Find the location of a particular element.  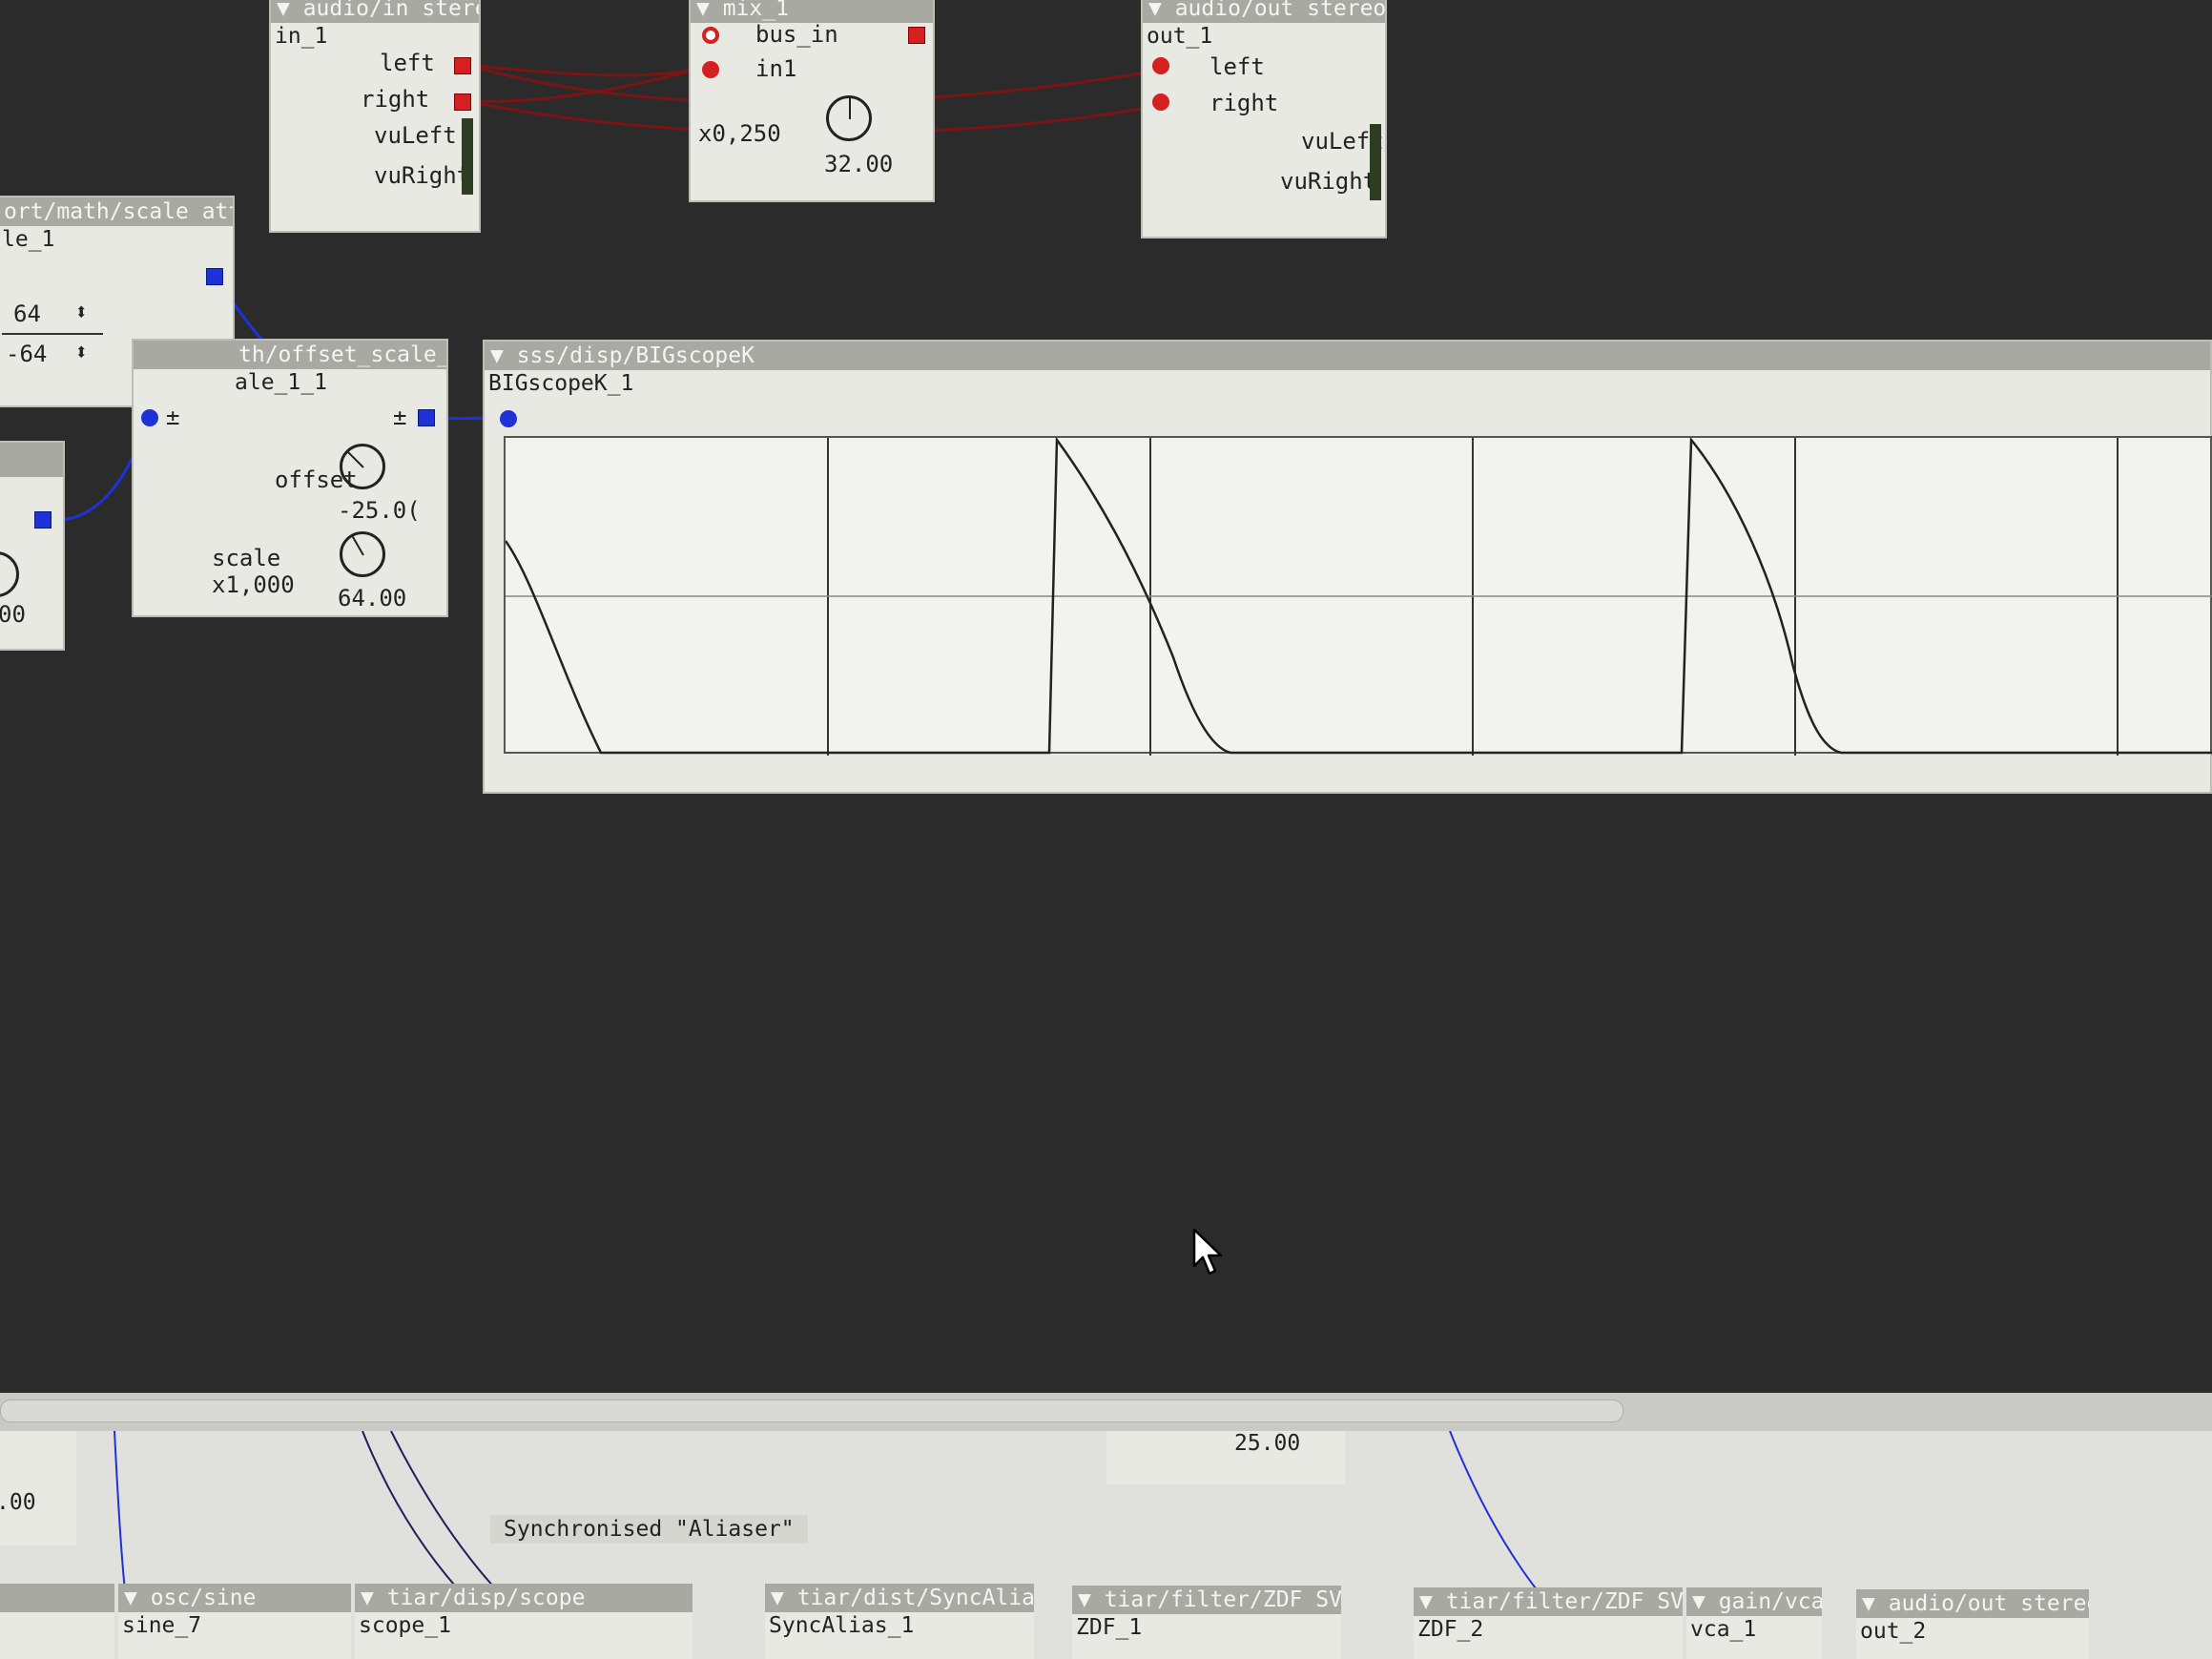

instance-name: ale_1_1 is located at coordinates (281, 382).